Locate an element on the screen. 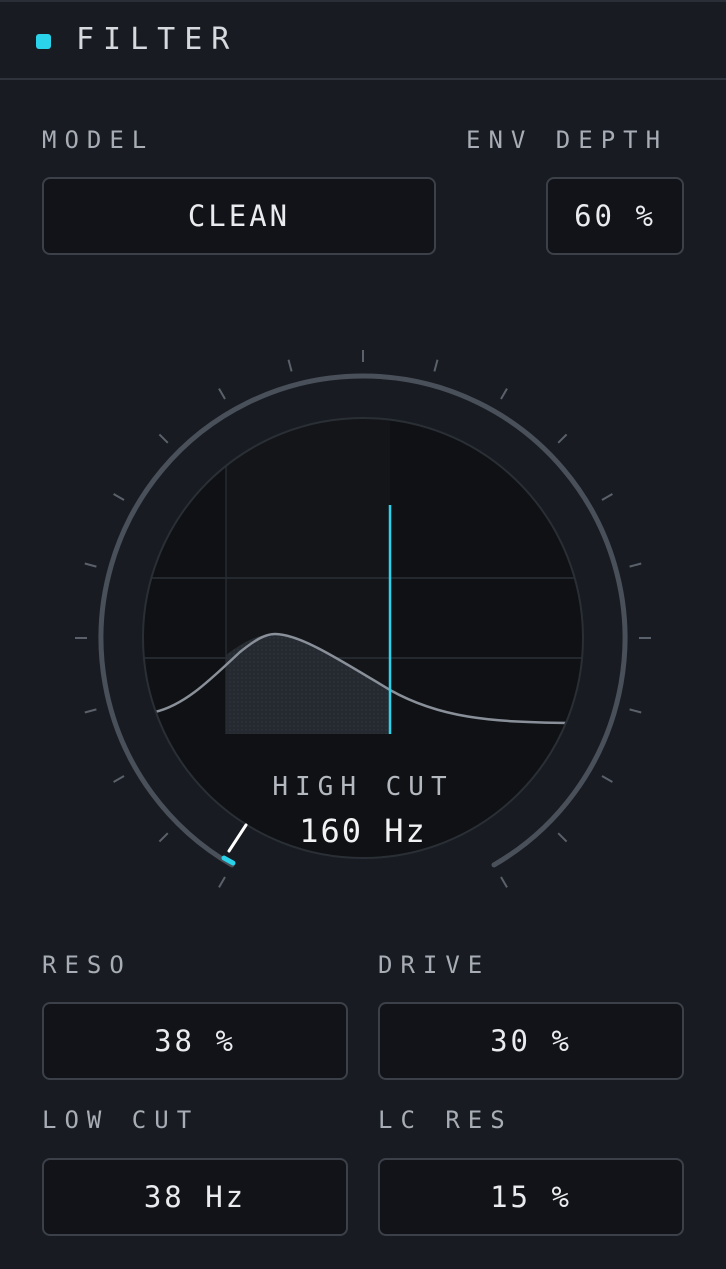 The width and height of the screenshot is (726, 1269). drive-value: 30 % is located at coordinates (531, 1041).